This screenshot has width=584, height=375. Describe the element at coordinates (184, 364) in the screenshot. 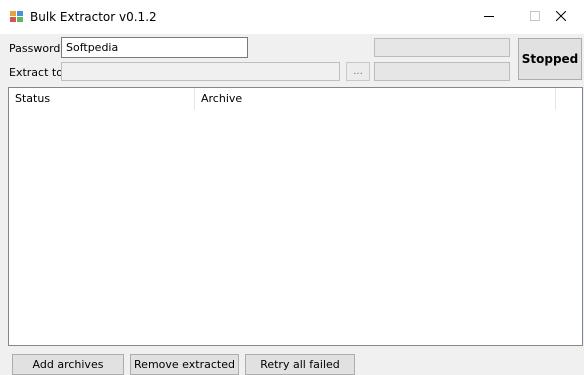

I see `remove-extracted-button: Remove extracted` at that location.